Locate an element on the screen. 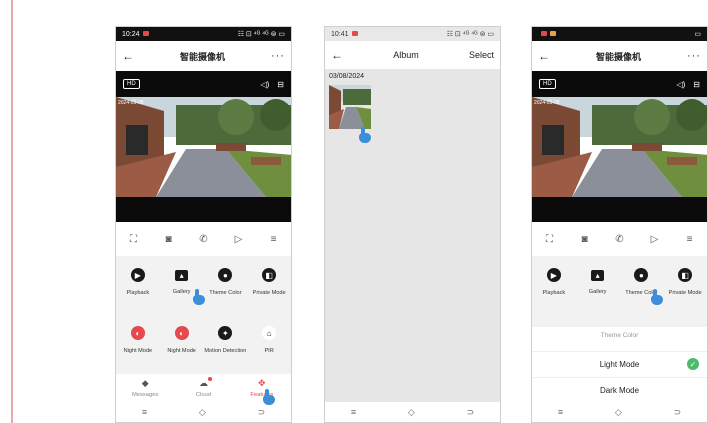 This screenshot has width=708, height=423. video-timestamp: 2024-03-08 is located at coordinates (547, 103).